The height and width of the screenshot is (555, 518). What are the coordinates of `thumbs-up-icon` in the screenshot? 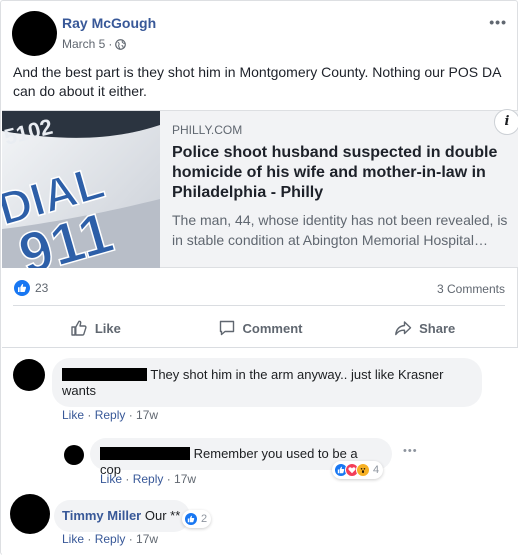 It's located at (79, 328).